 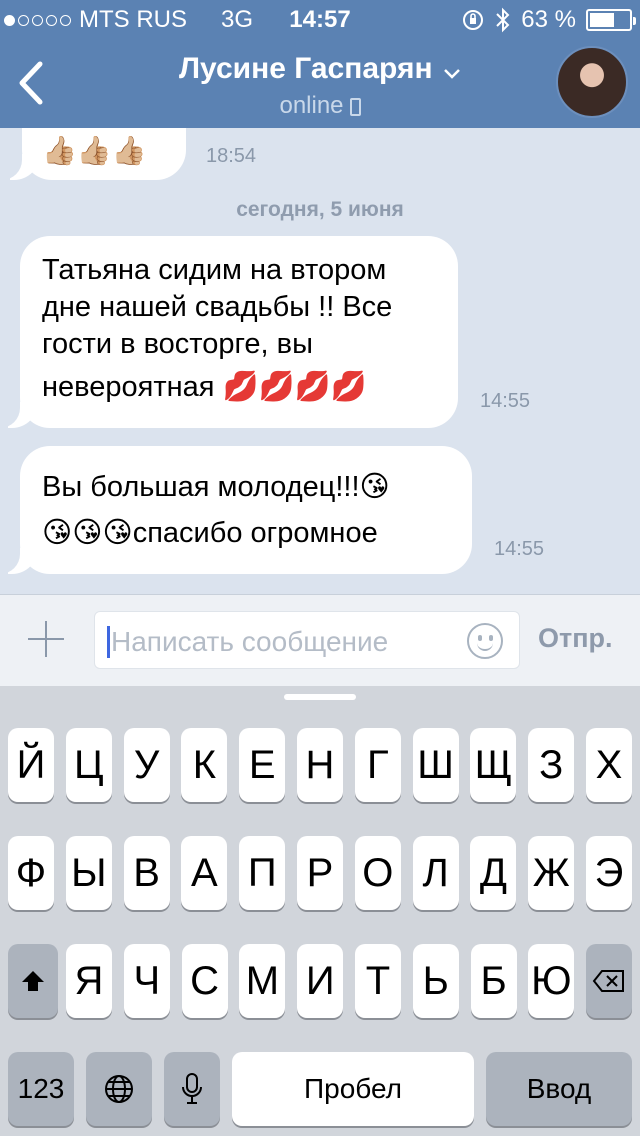 I want to click on key-А: А, so click(x=204, y=873).